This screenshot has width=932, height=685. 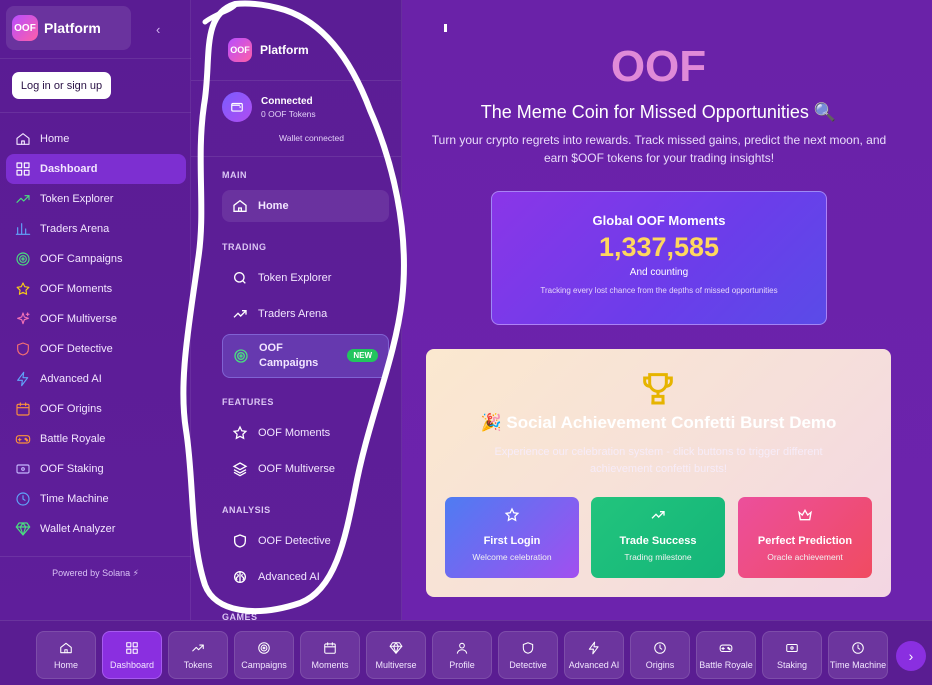 I want to click on shield-icon, so click(x=23, y=349).